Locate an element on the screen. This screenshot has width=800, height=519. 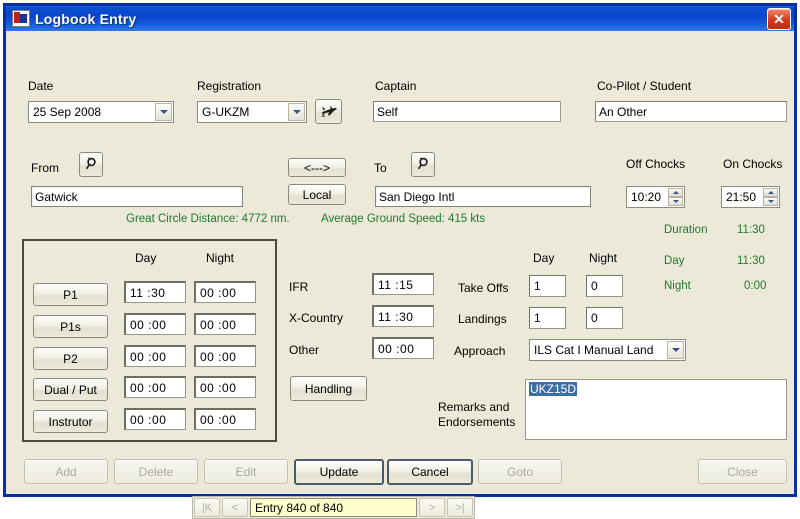
copilot-input: An Other is located at coordinates (691, 111).